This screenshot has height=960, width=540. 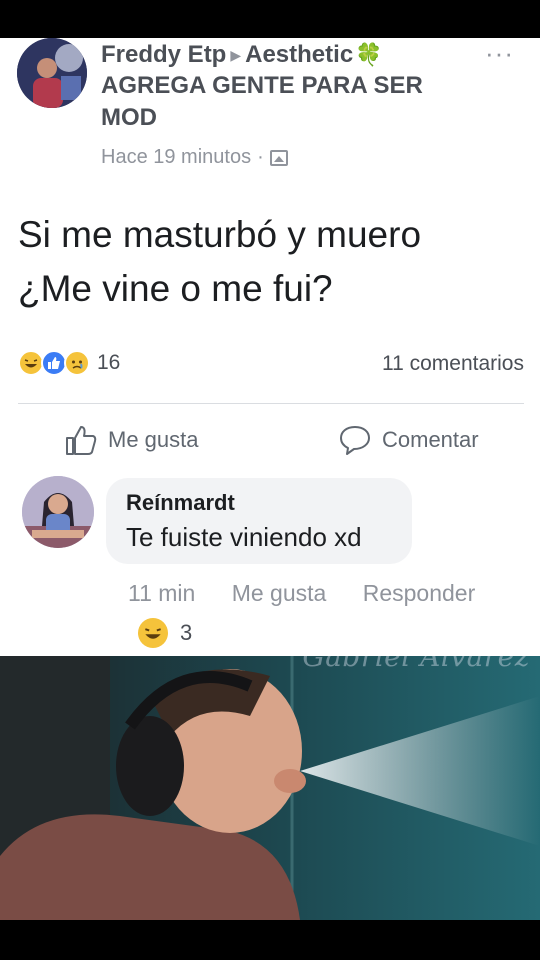 I want to click on like-button-label: Me gusta, so click(x=153, y=439).